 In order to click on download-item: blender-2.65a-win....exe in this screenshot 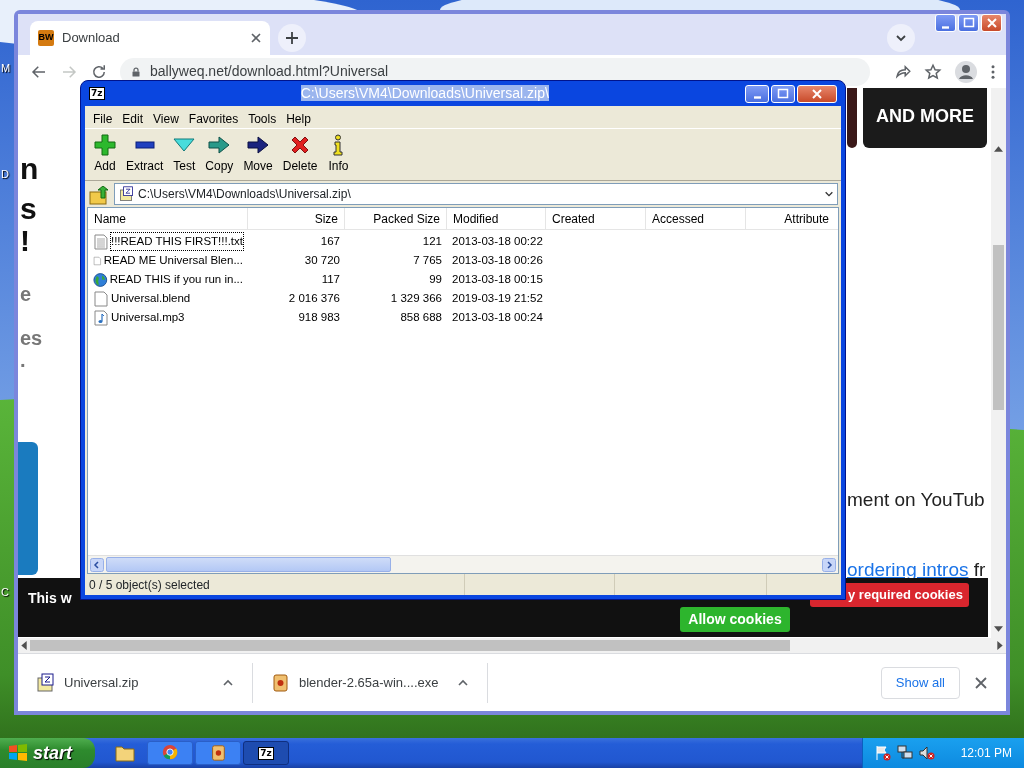, I will do `click(370, 682)`.